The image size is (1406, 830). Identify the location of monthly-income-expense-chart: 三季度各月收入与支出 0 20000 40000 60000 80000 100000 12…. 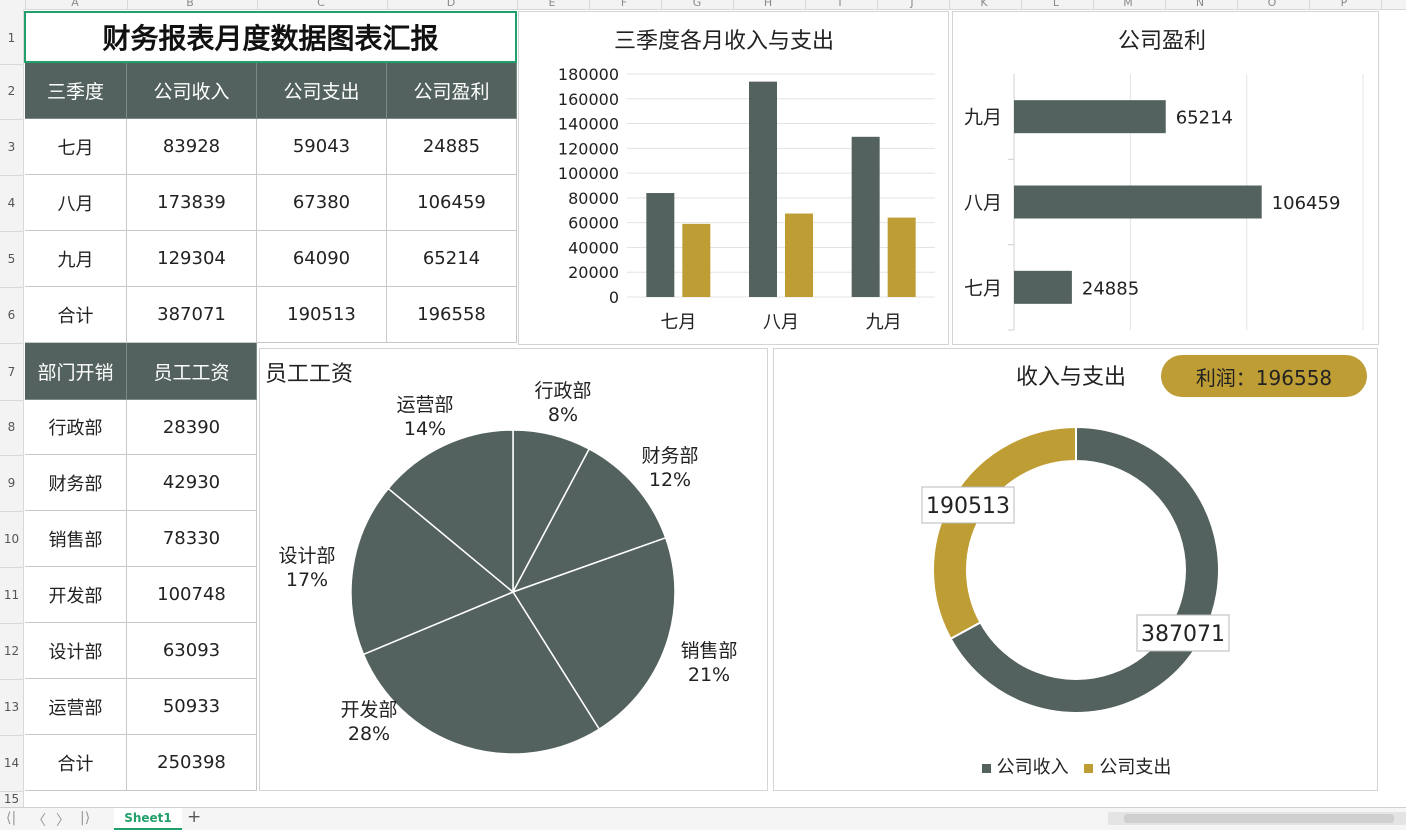
(733, 178).